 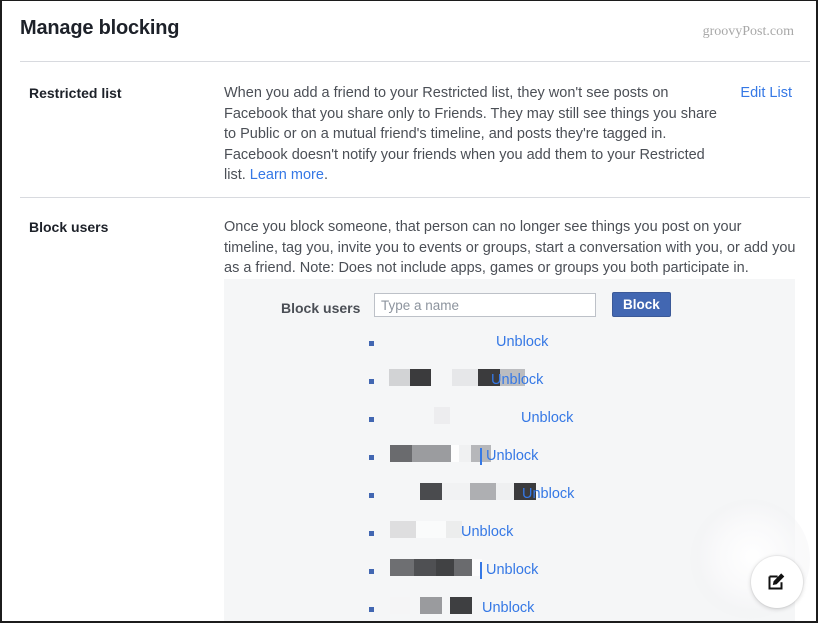 What do you see at coordinates (325, 175) in the screenshot?
I see `restricted-list-text-end: .` at bounding box center [325, 175].